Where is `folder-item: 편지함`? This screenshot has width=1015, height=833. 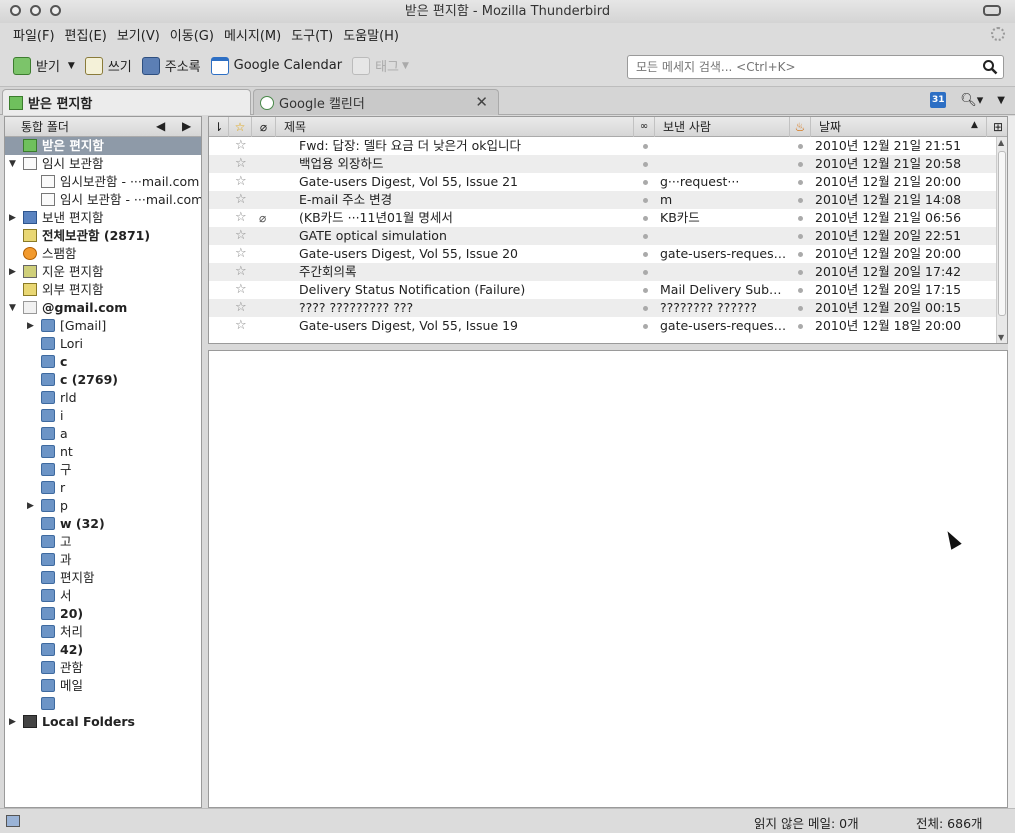 folder-item: 편지함 is located at coordinates (103, 578).